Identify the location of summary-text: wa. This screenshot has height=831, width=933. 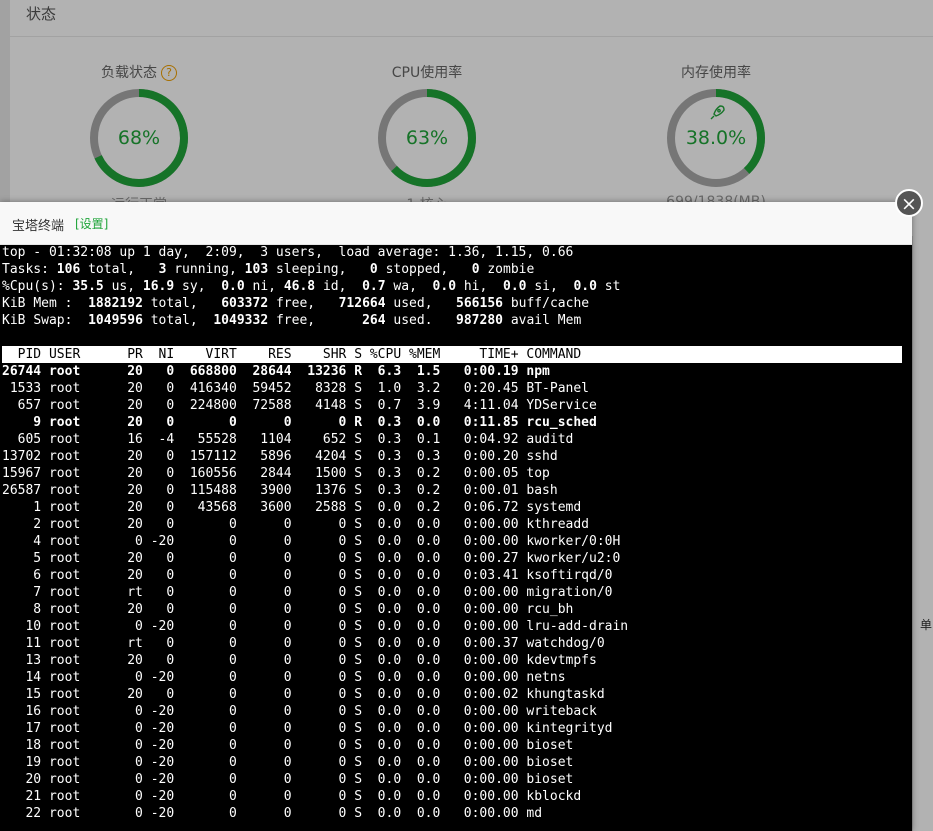
(401, 286).